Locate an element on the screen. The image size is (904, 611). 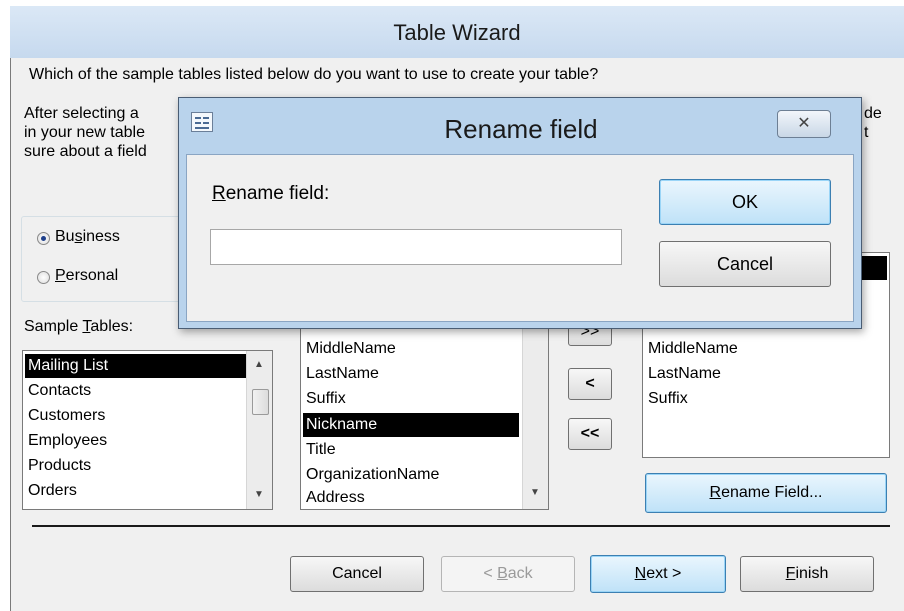
radio-business-label: Business is located at coordinates (87, 236).